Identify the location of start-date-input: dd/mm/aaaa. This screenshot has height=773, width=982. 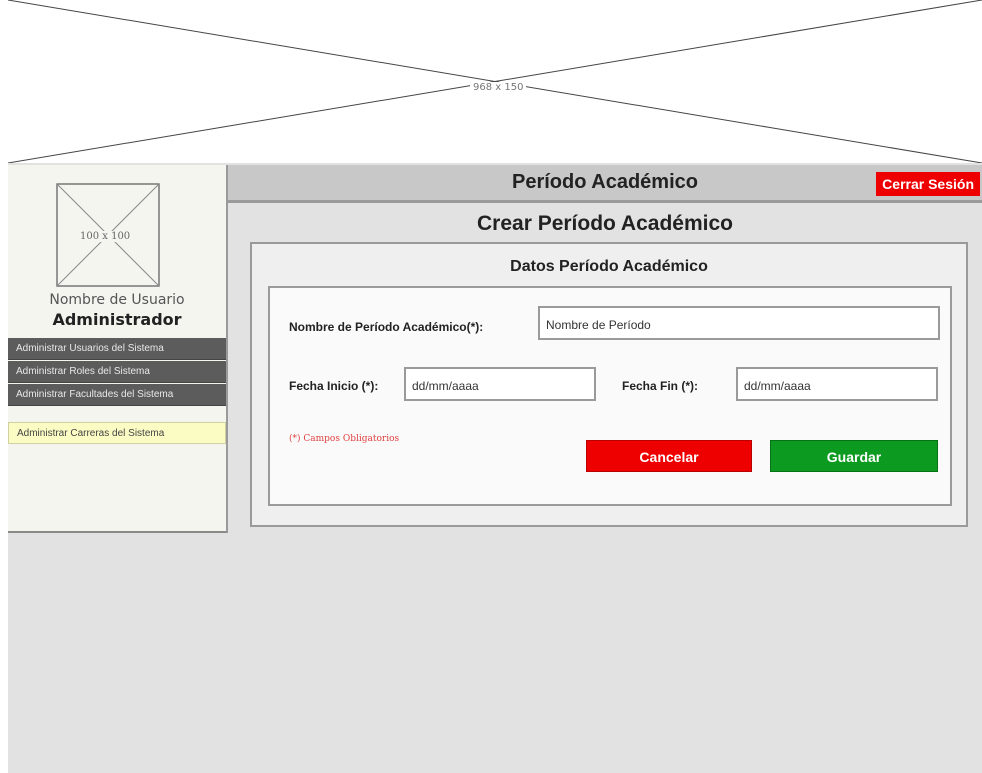
(500, 384).